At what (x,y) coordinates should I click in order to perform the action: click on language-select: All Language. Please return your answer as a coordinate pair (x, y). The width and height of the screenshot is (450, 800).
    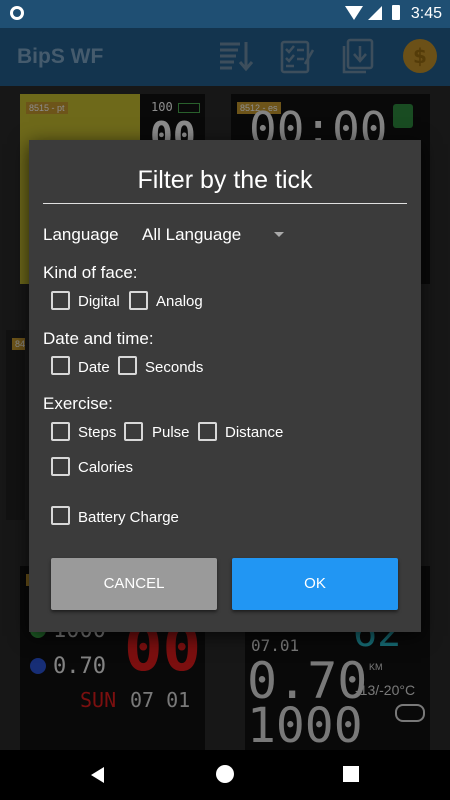
    Looking at the image, I should click on (191, 235).